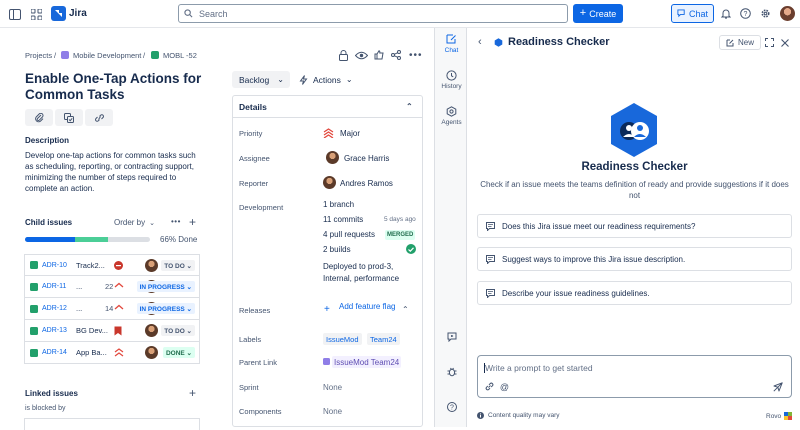 The image size is (800, 430). Describe the element at coordinates (112, 287) in the screenshot. I see `child-issue-row: ADR-11... 22 IN PROGRESS ⌄` at that location.